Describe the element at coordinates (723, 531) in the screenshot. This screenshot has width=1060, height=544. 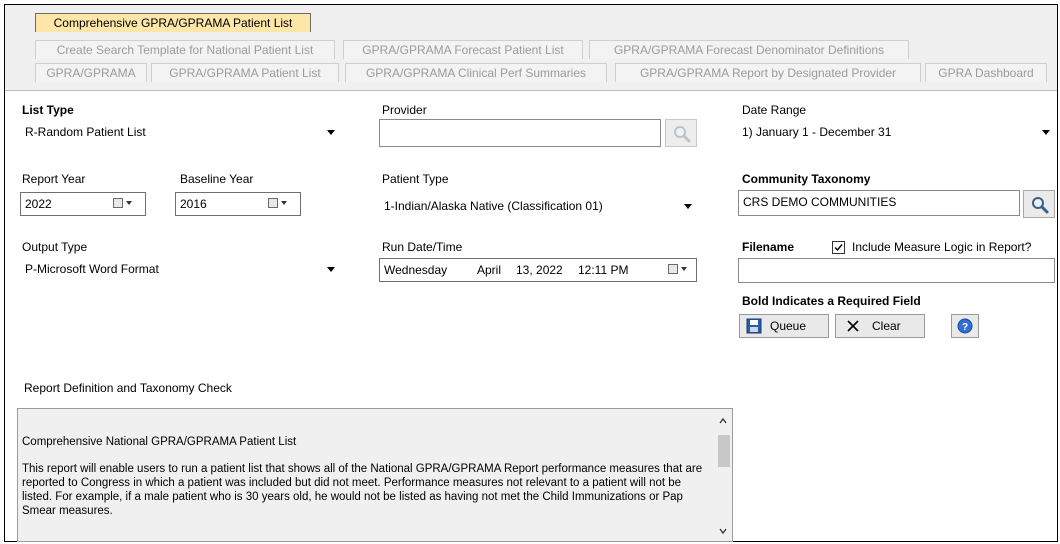
I see `scroll-down-icon` at that location.